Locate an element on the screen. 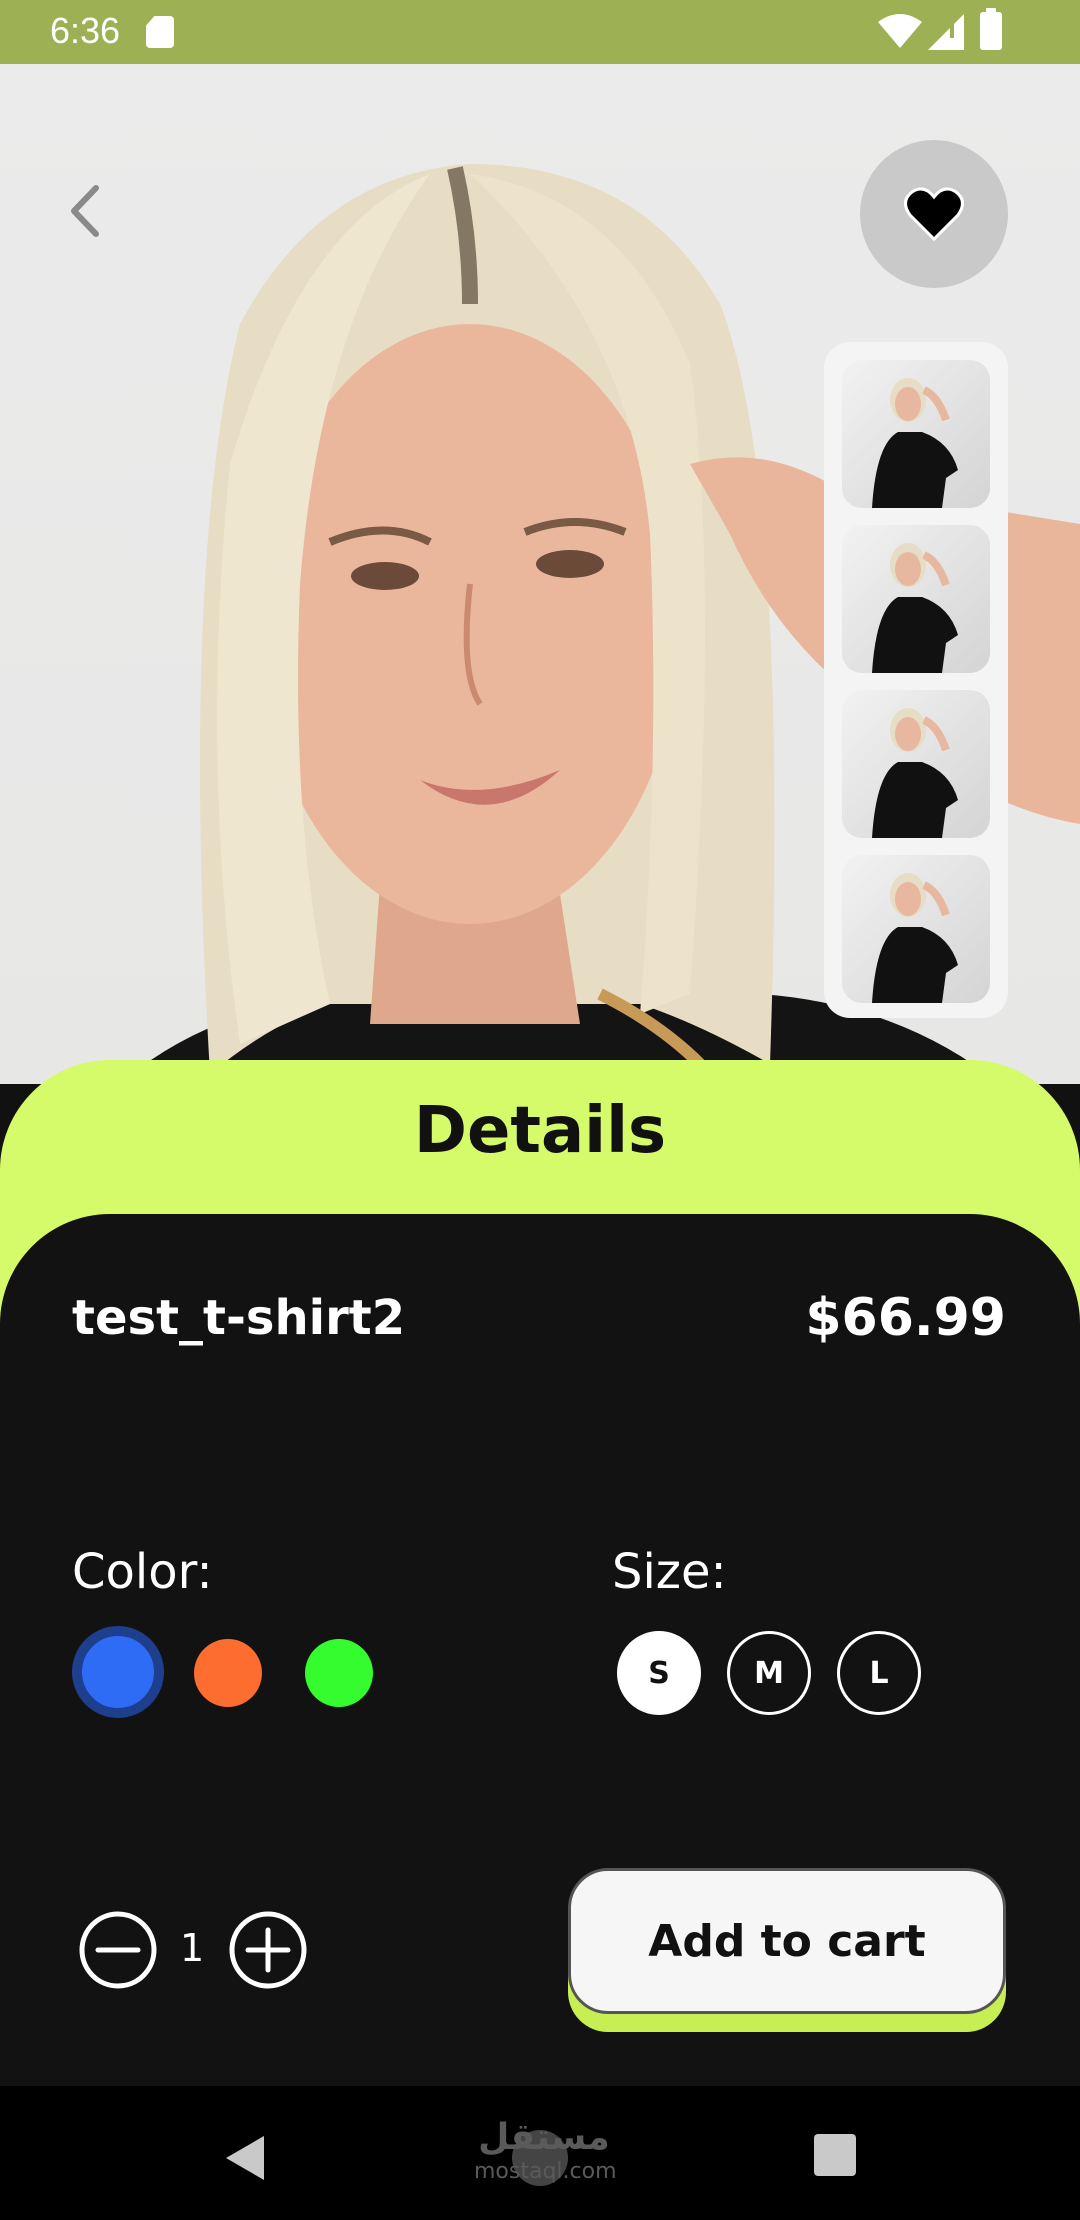 The width and height of the screenshot is (1080, 2220). thumbnail-strip is located at coordinates (916, 680).